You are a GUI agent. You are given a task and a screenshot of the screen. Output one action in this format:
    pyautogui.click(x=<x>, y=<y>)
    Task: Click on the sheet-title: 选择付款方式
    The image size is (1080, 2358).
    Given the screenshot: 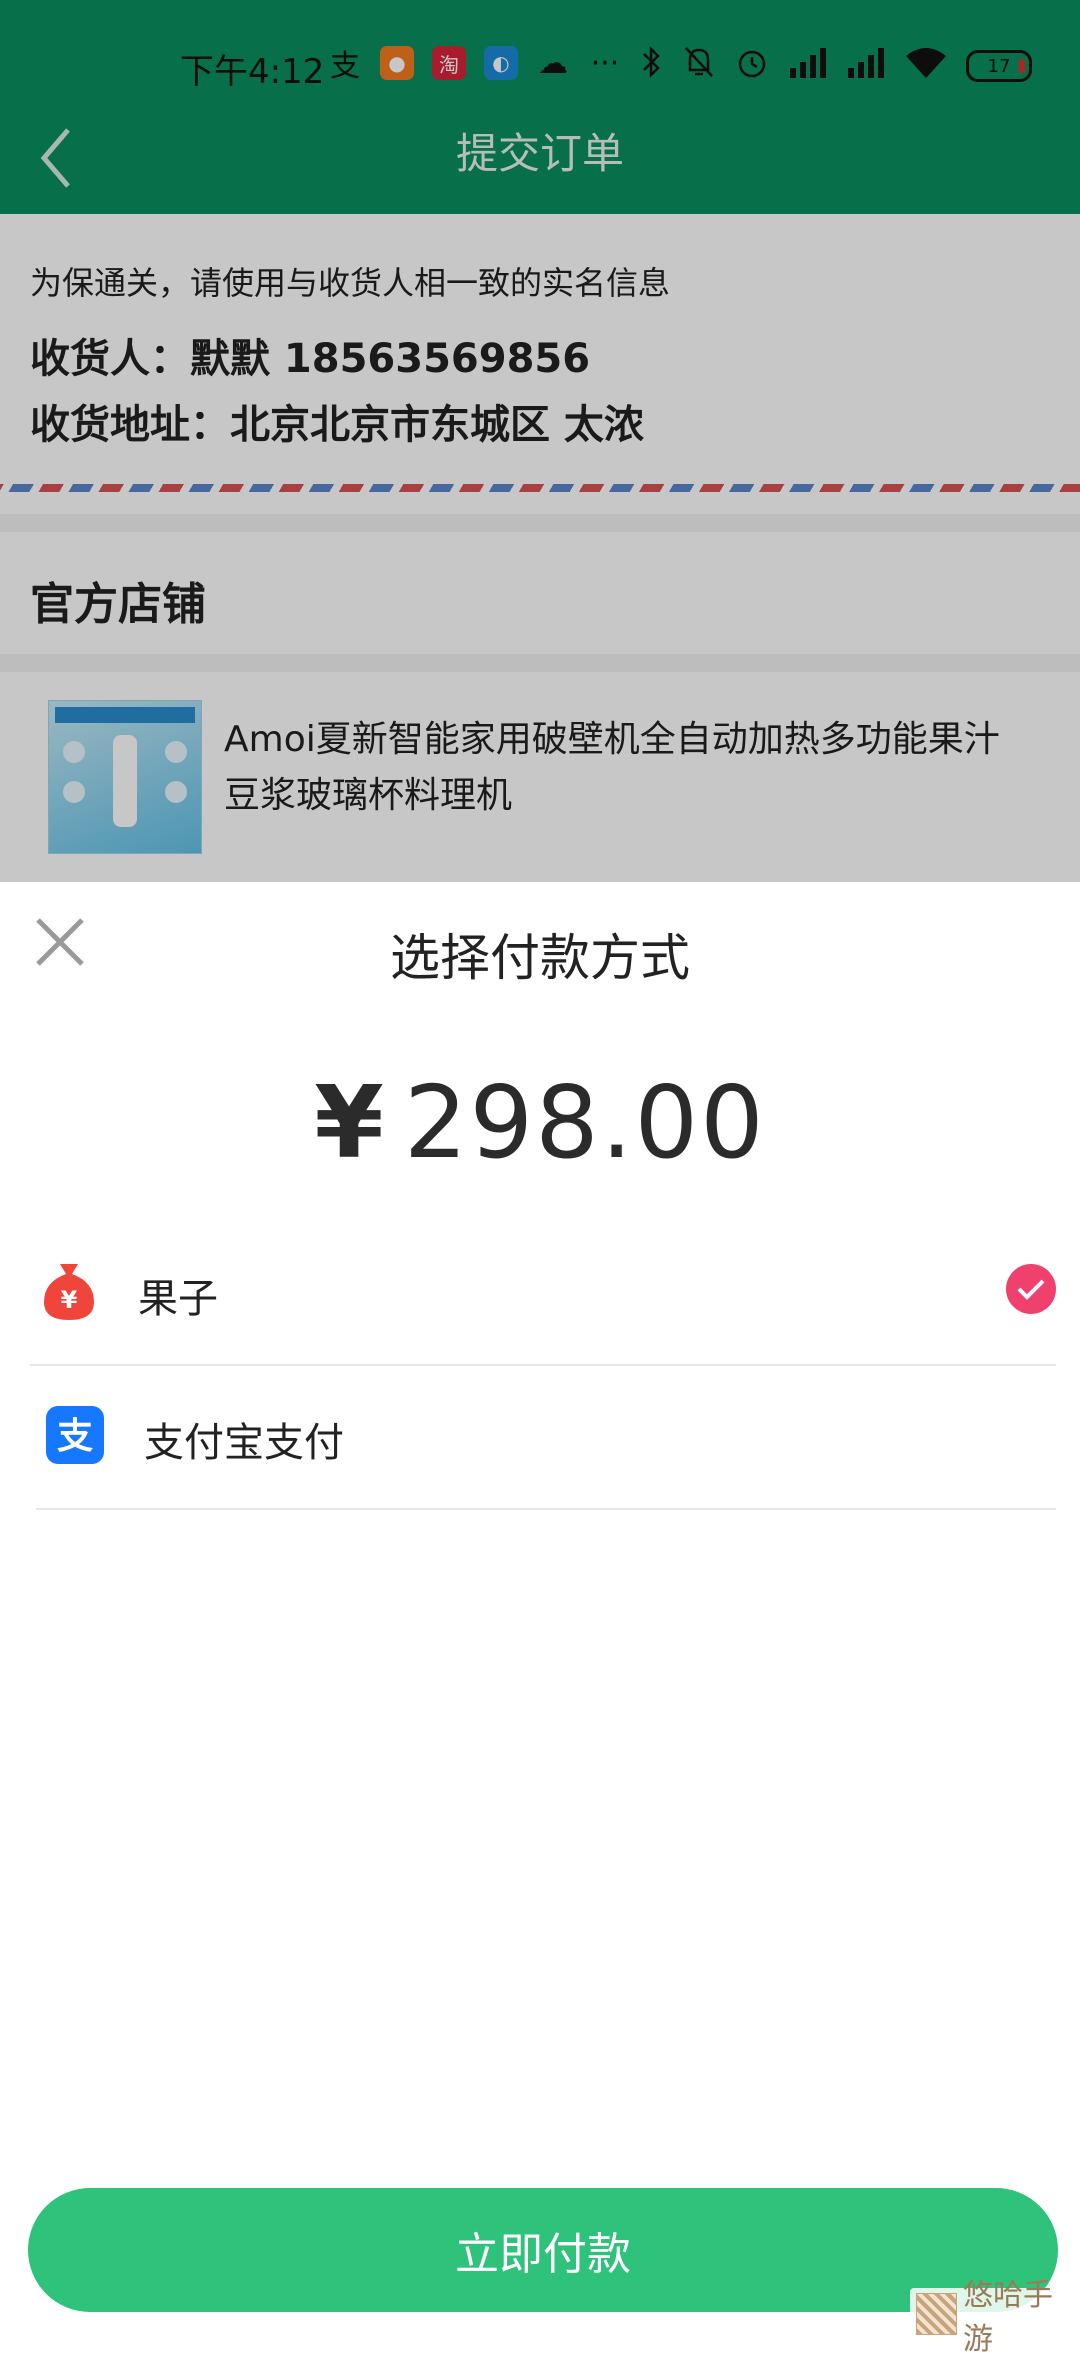 What is the action you would take?
    pyautogui.click(x=540, y=958)
    